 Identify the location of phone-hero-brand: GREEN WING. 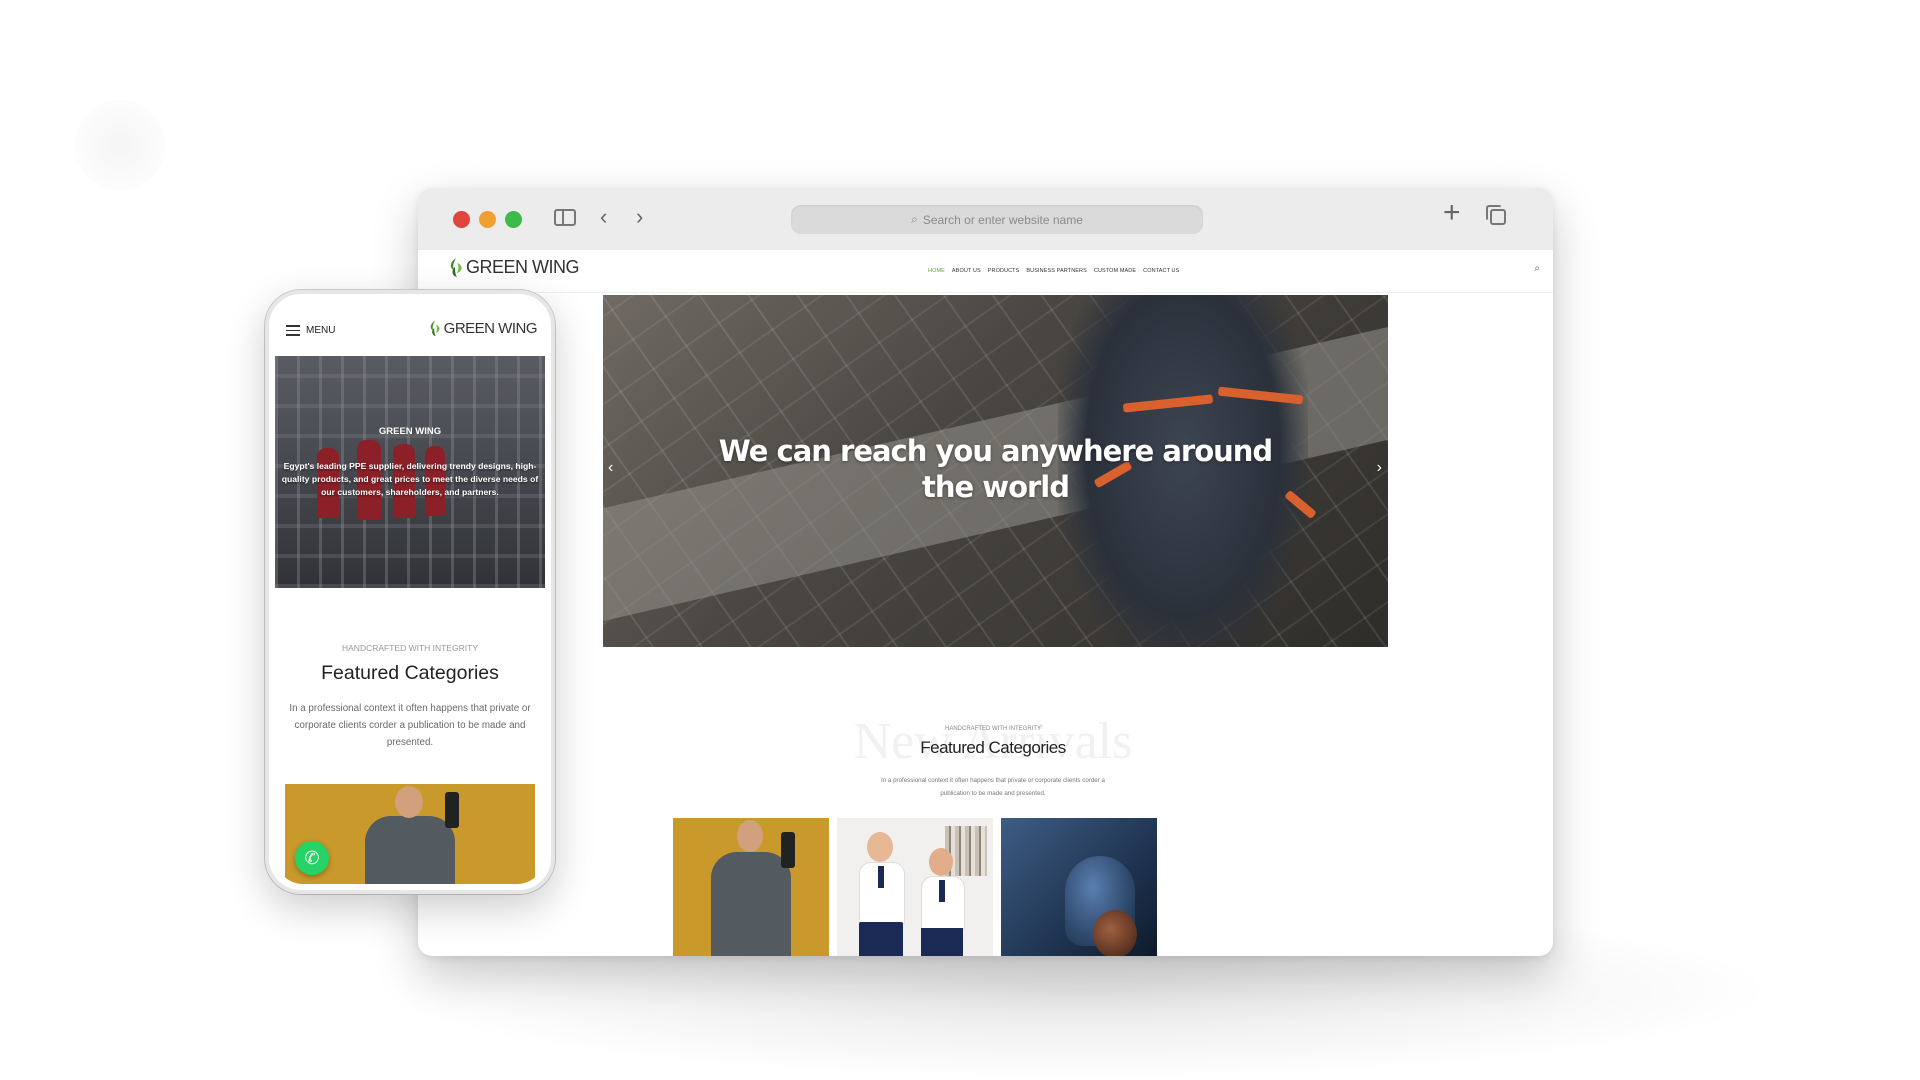
(410, 431).